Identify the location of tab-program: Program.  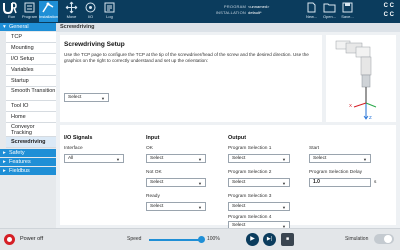
(29, 11).